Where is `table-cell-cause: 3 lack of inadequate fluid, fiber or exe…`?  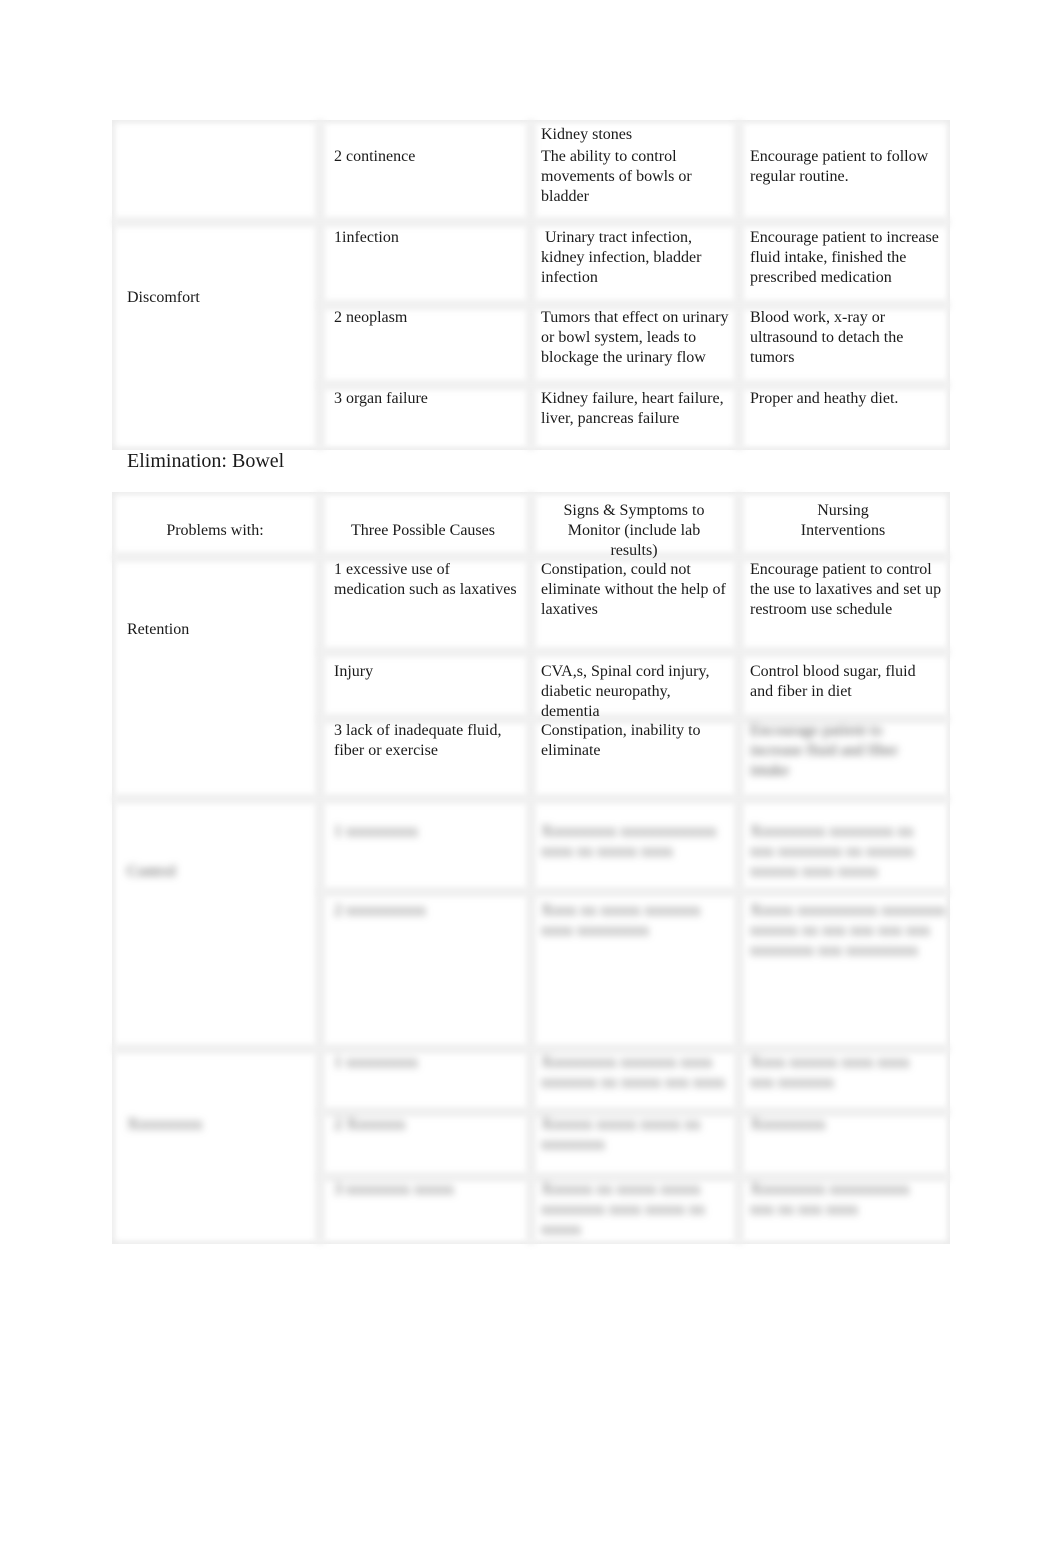
table-cell-cause: 3 lack of inadequate fluid, fiber or exe… is located at coordinates (418, 740).